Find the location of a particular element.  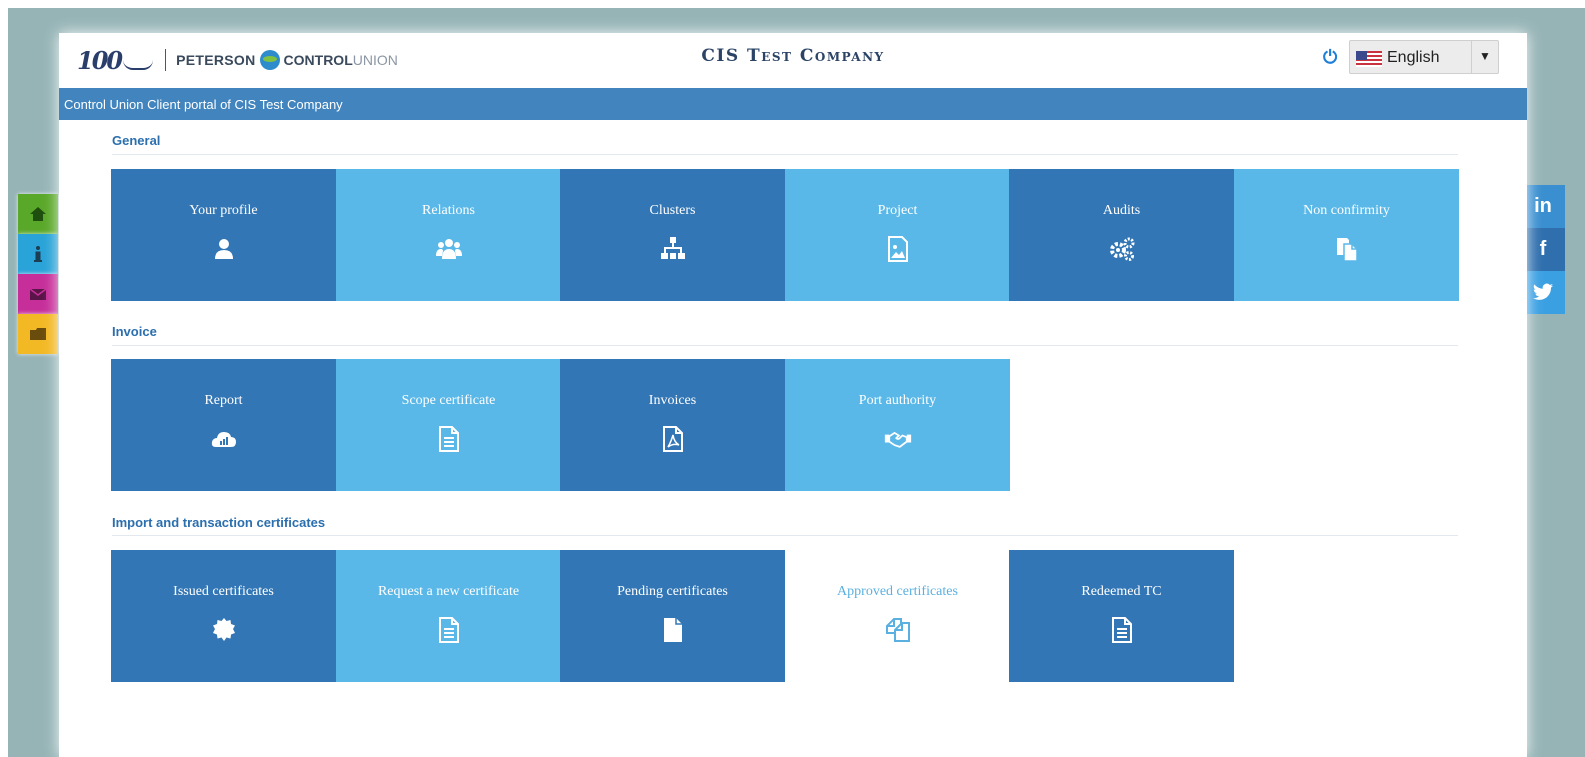

tile-label: Request a new certificate is located at coordinates (448, 591).